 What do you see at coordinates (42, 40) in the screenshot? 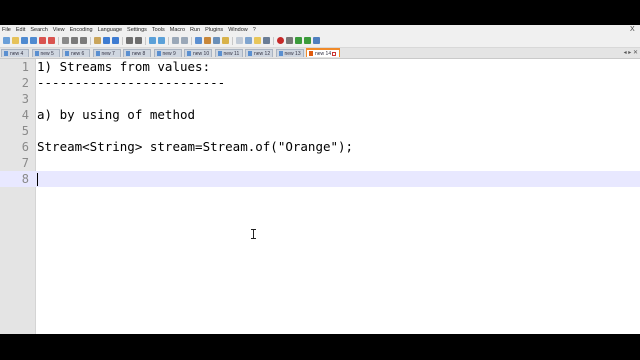
I see `close-icon` at bounding box center [42, 40].